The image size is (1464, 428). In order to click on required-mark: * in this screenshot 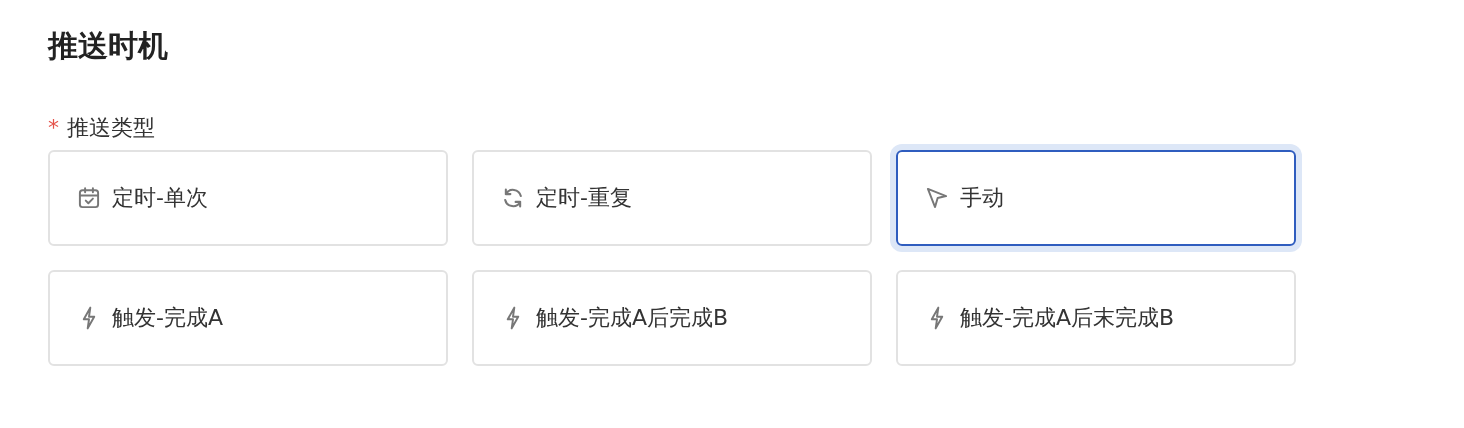, I will do `click(53, 128)`.